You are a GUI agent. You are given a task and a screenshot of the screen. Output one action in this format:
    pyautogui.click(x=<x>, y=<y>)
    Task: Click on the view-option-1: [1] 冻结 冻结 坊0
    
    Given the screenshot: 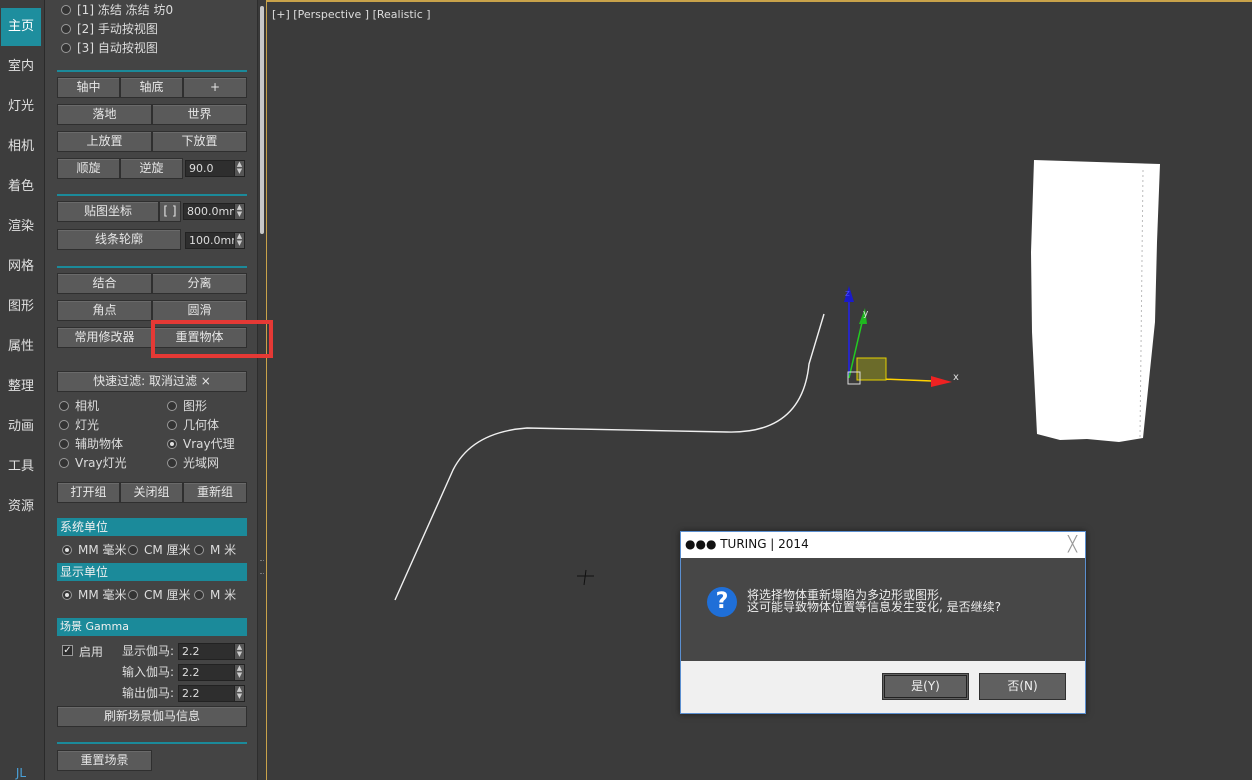 What is the action you would take?
    pyautogui.click(x=117, y=10)
    